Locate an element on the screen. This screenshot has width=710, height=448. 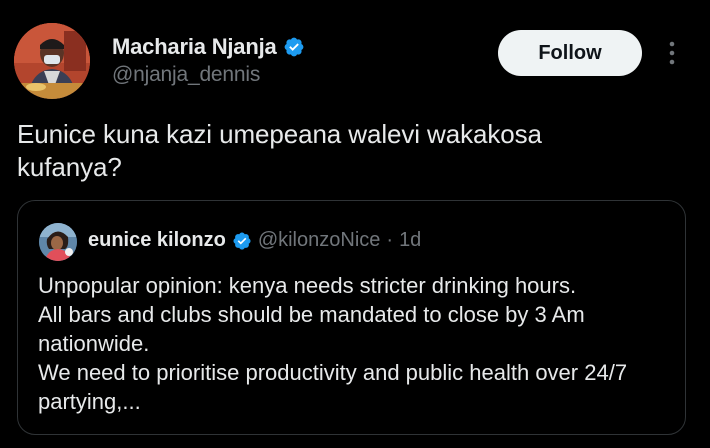
author-block: Macharia Njanja @njanja_dennis is located at coordinates (208, 60).